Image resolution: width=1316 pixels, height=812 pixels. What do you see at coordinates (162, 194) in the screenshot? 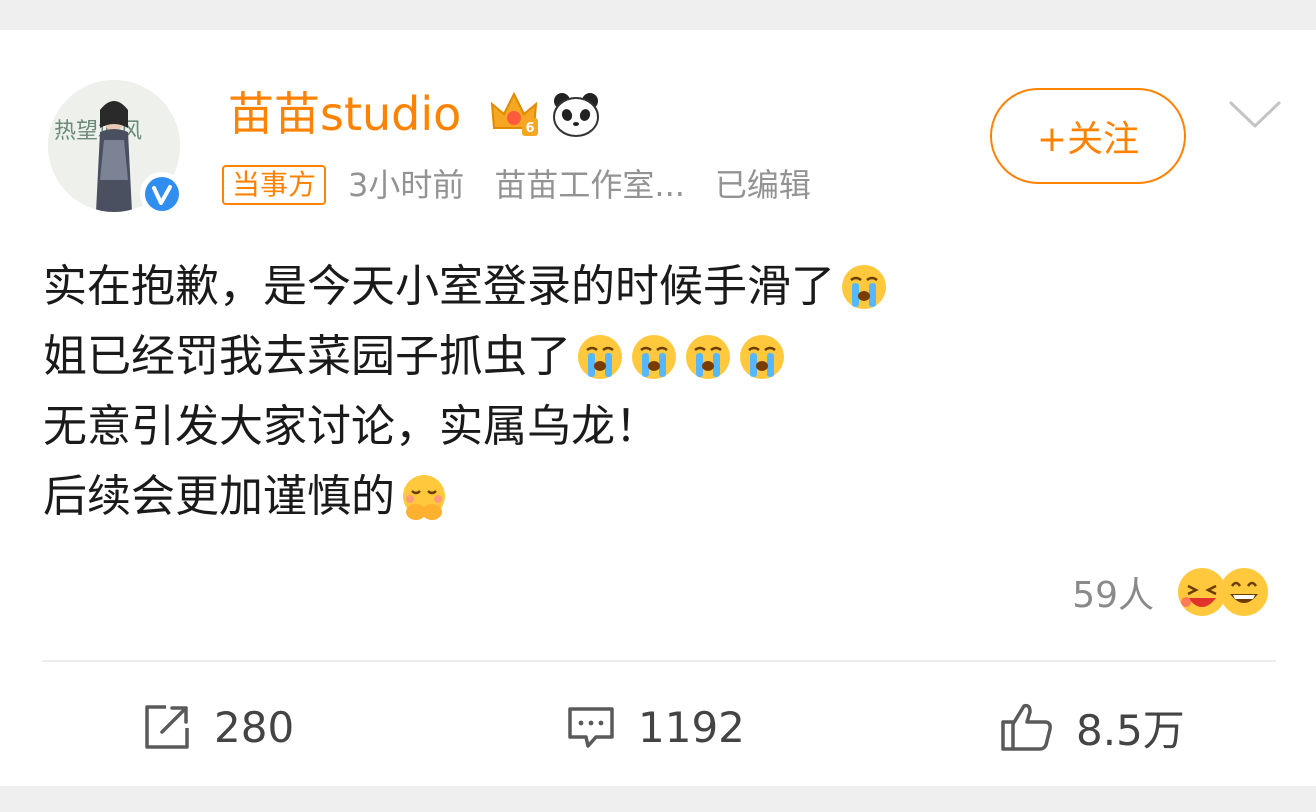
I see `verified-badge-icon` at bounding box center [162, 194].